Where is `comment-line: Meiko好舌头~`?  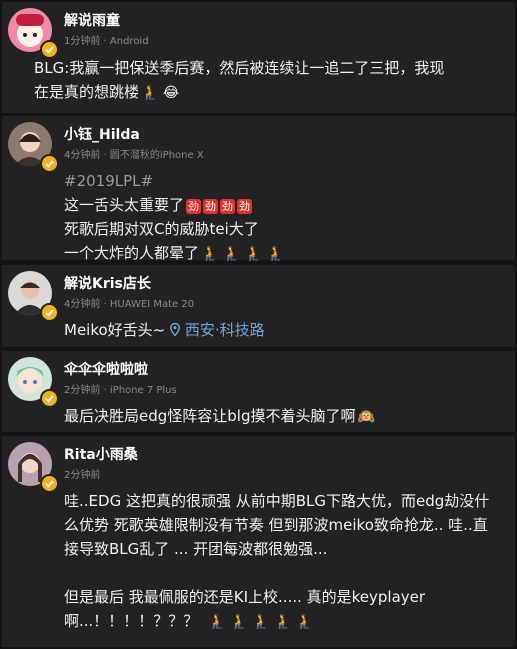 comment-line: Meiko好舌头~ is located at coordinates (115, 330).